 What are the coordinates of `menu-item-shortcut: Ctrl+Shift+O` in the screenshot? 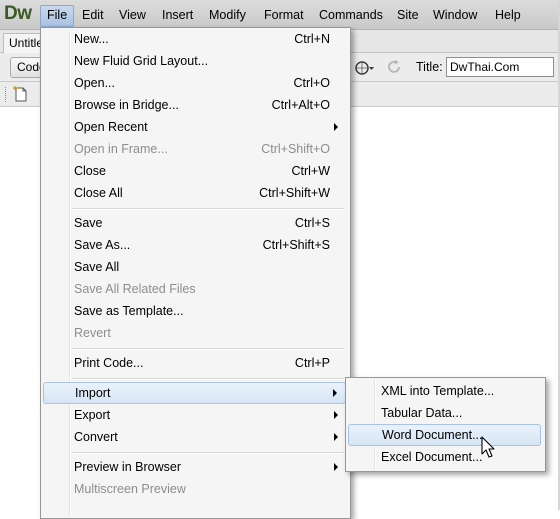 It's located at (295, 149).